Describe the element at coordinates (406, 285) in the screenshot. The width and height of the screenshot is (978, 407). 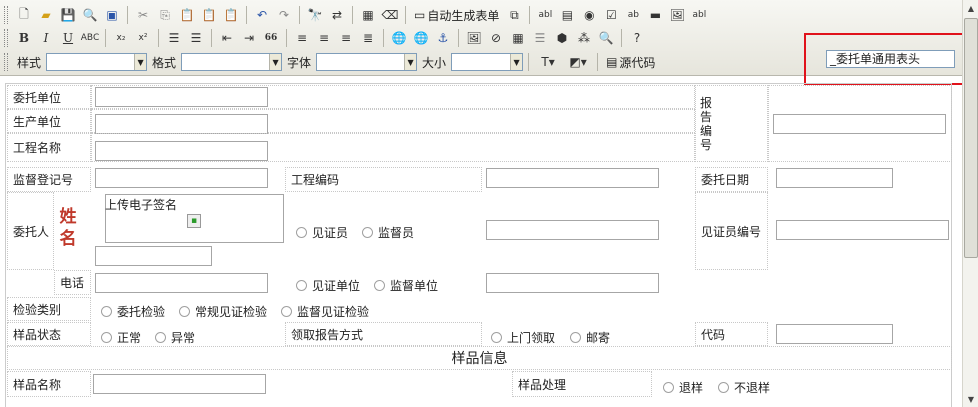
I see `supervision-unit-radio: 监督单位` at that location.